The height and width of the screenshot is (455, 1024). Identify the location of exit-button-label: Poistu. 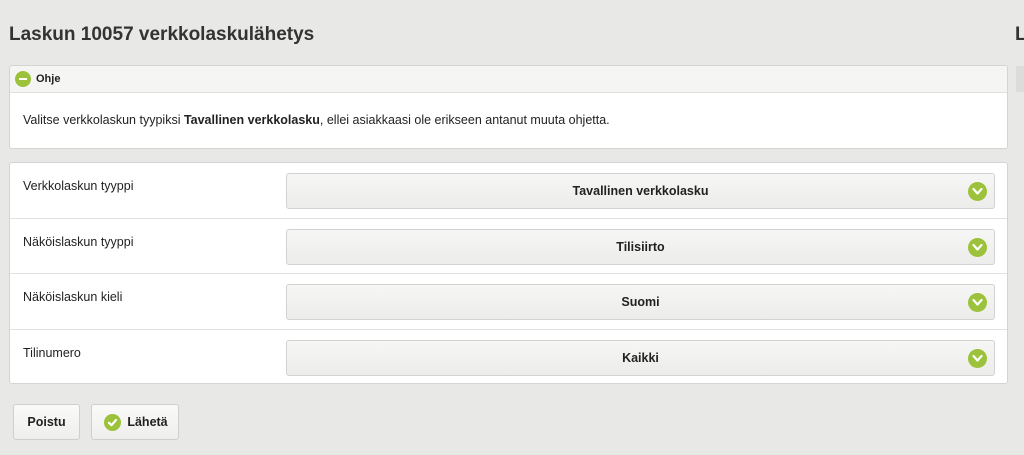
(46, 422).